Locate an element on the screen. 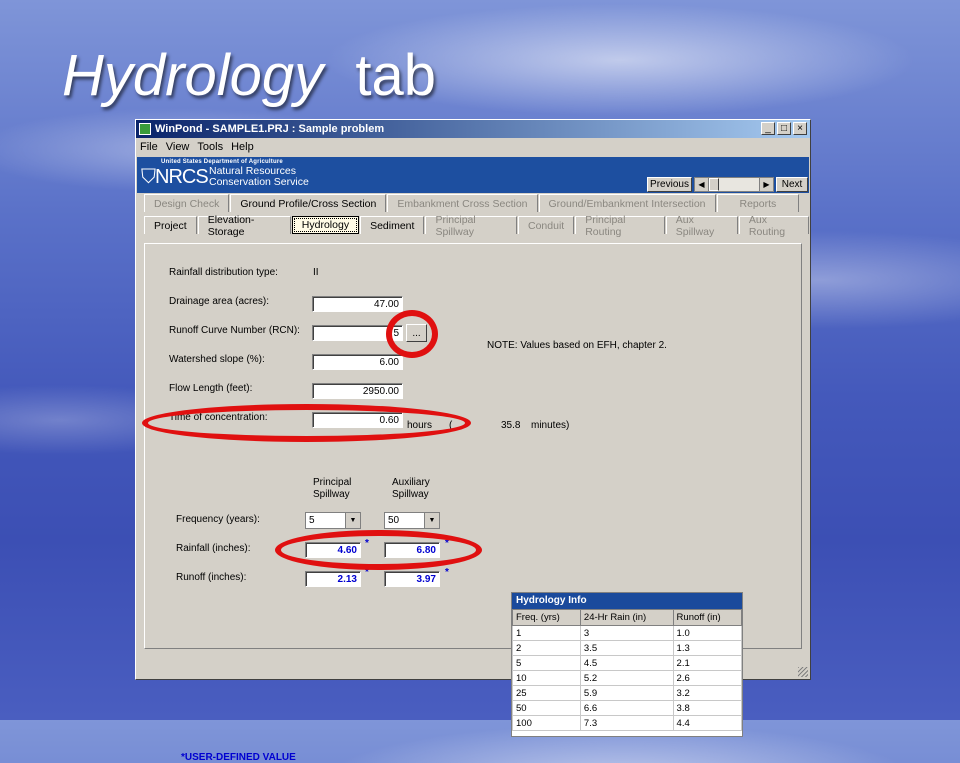 The height and width of the screenshot is (763, 960). nrcs-logo-text: NRCS is located at coordinates (182, 177).